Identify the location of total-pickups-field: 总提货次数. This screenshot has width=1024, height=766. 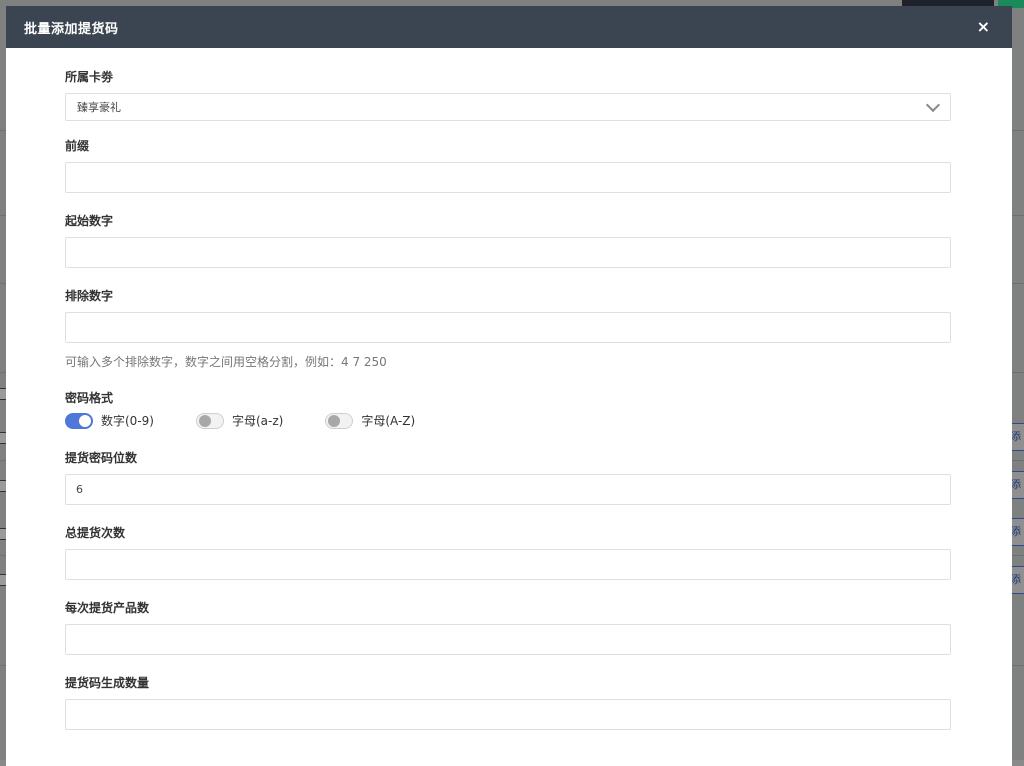
(508, 552).